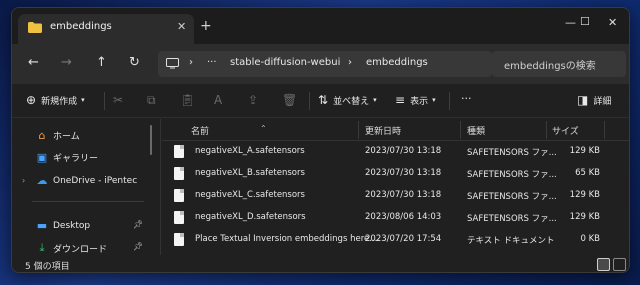  Describe the element at coordinates (206, 26) in the screenshot. I see `new-tab-button: +` at that location.